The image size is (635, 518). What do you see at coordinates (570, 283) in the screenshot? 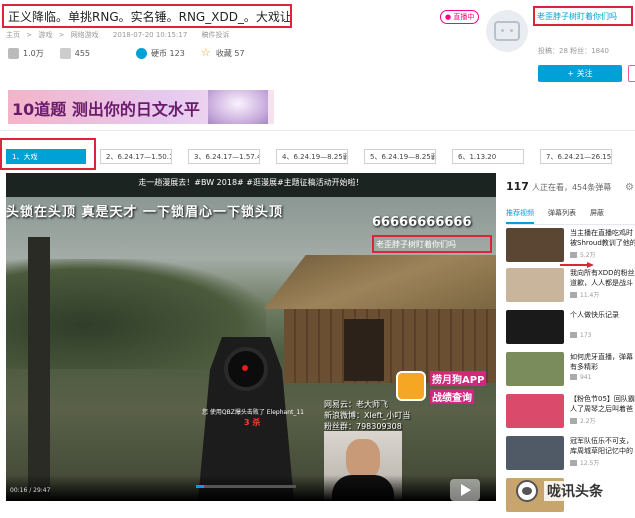
I see `list-item: 我向所有XDD的粉丝道歉，人人都是战斗的人 11.4万` at bounding box center [570, 283].